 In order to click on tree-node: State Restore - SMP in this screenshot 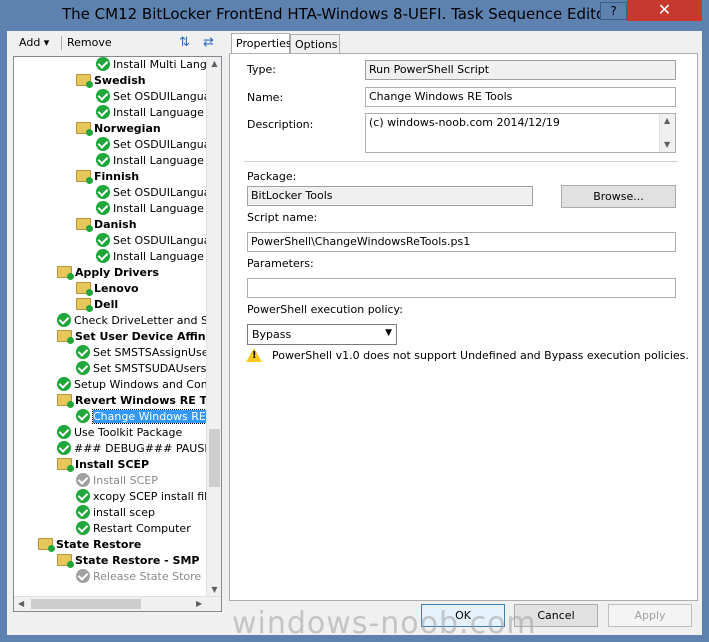, I will do `click(128, 561)`.